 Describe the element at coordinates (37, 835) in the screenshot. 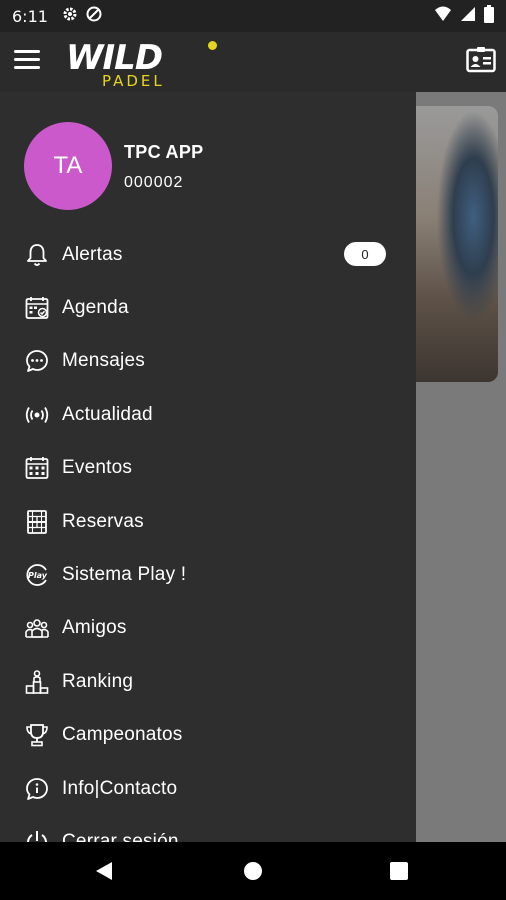

I see `power-icon` at that location.